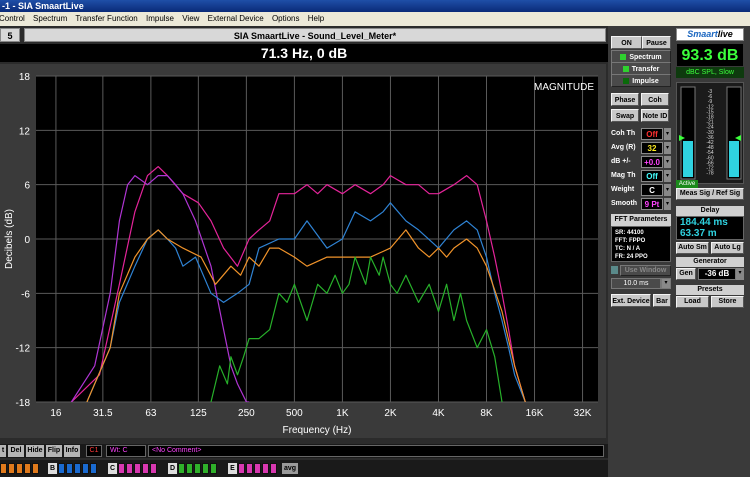 The width and height of the screenshot is (750, 477). Describe the element at coordinates (667, 162) in the screenshot. I see `param-spinner-icon-2: ▾` at that location.